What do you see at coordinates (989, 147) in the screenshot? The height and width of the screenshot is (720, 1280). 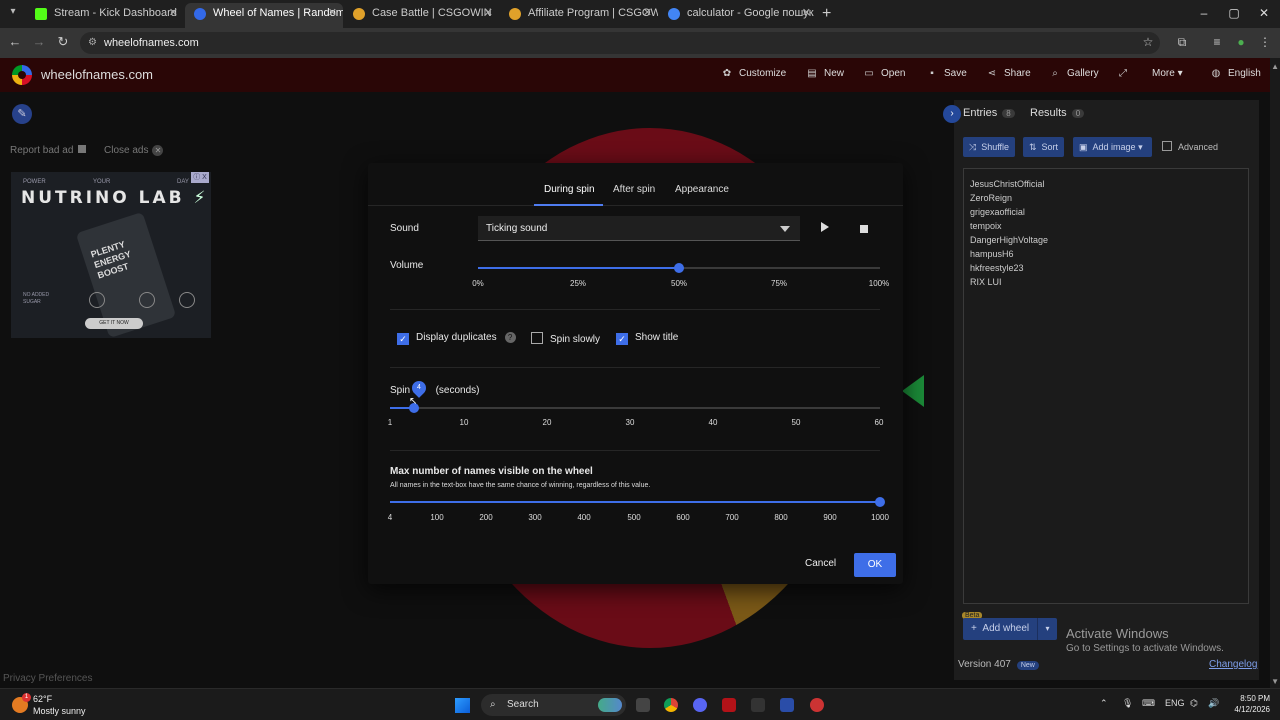 I see `shuffle-button: ⤨ Shuffle` at bounding box center [989, 147].